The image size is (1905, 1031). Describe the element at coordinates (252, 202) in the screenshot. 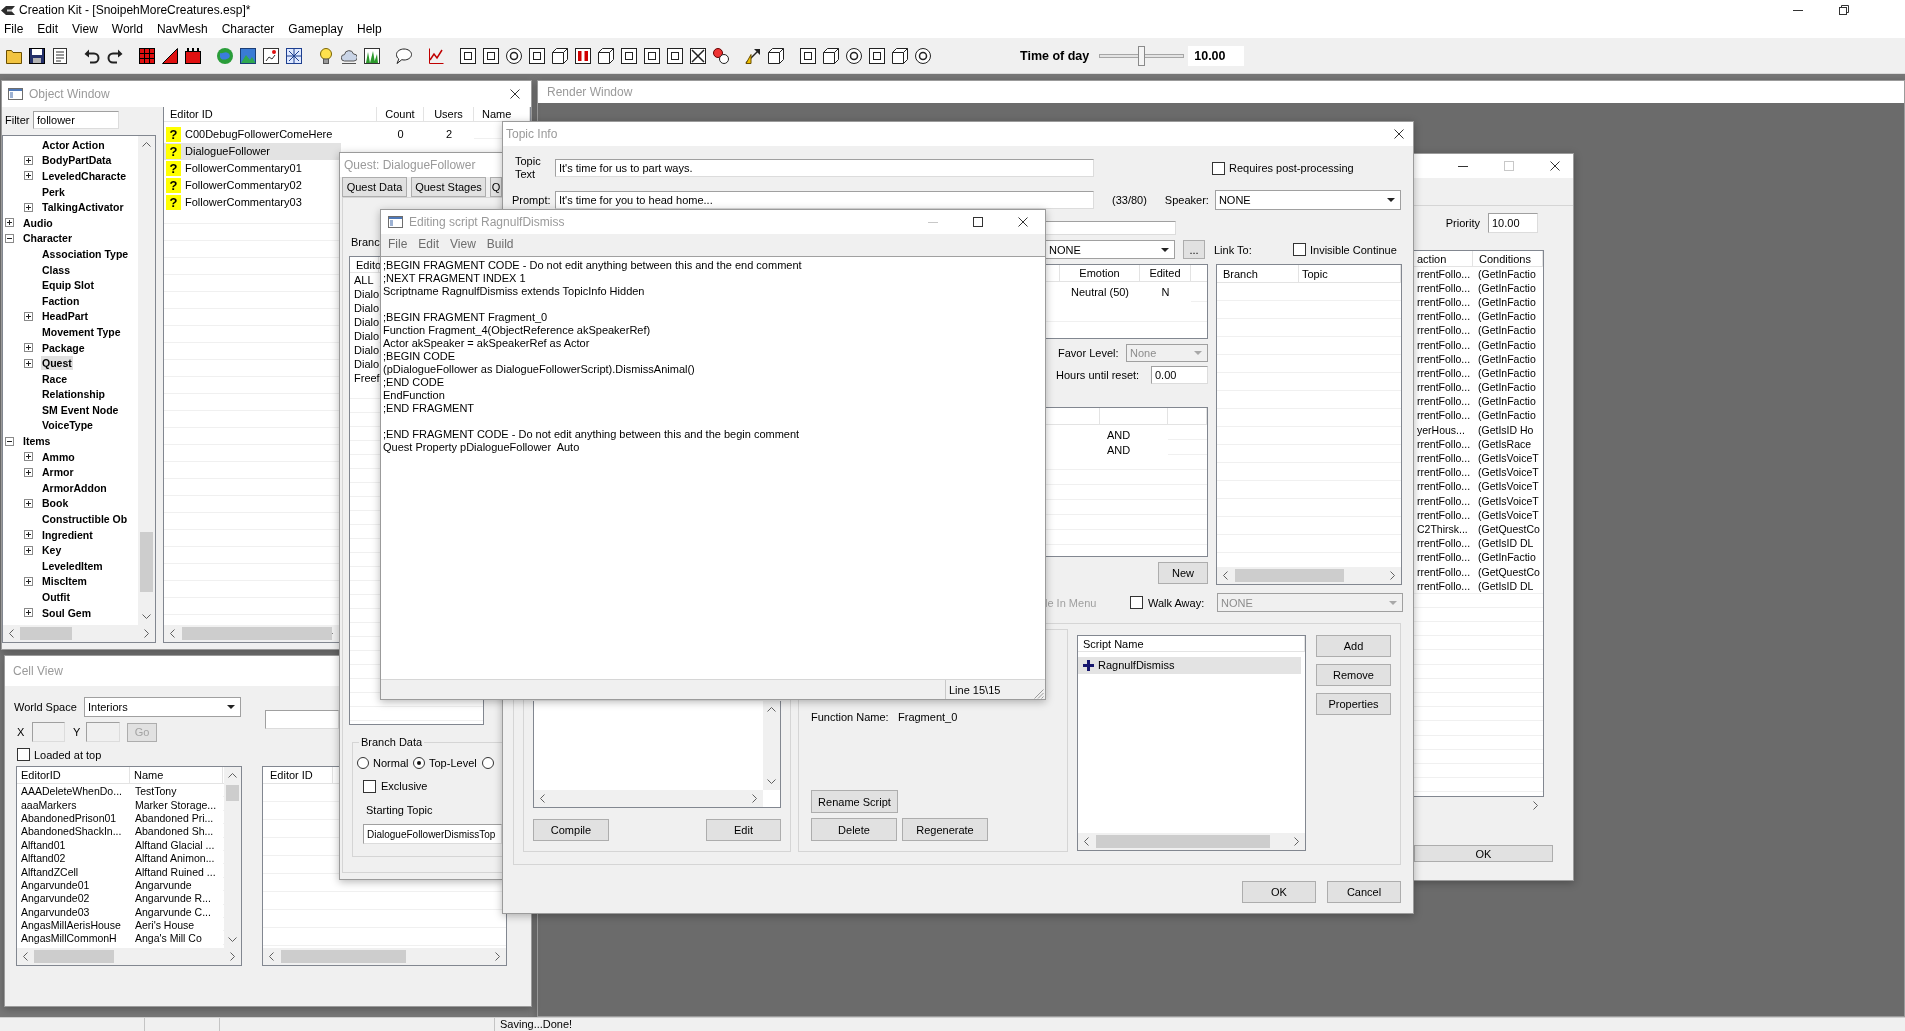

I see `list-row: ? FollowerCommentary03` at that location.